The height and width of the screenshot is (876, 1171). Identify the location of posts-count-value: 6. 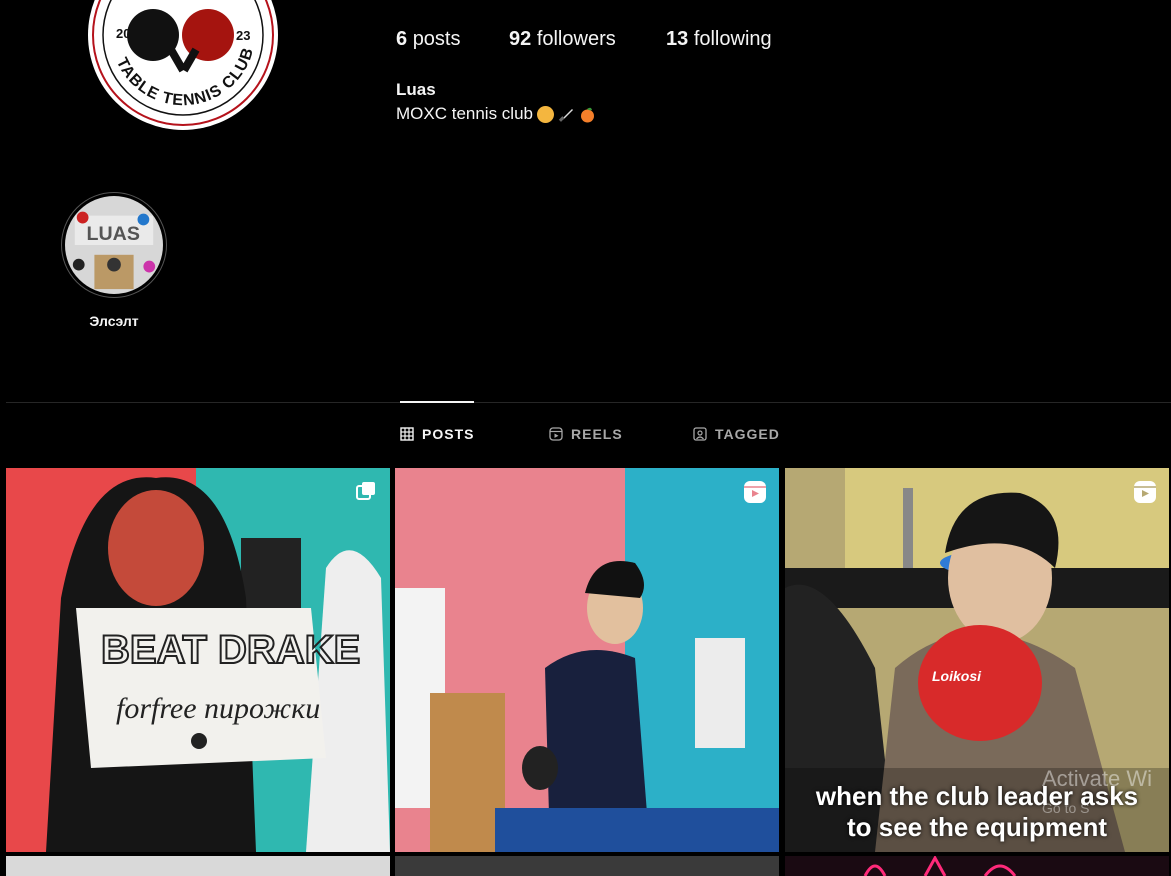
(402, 39).